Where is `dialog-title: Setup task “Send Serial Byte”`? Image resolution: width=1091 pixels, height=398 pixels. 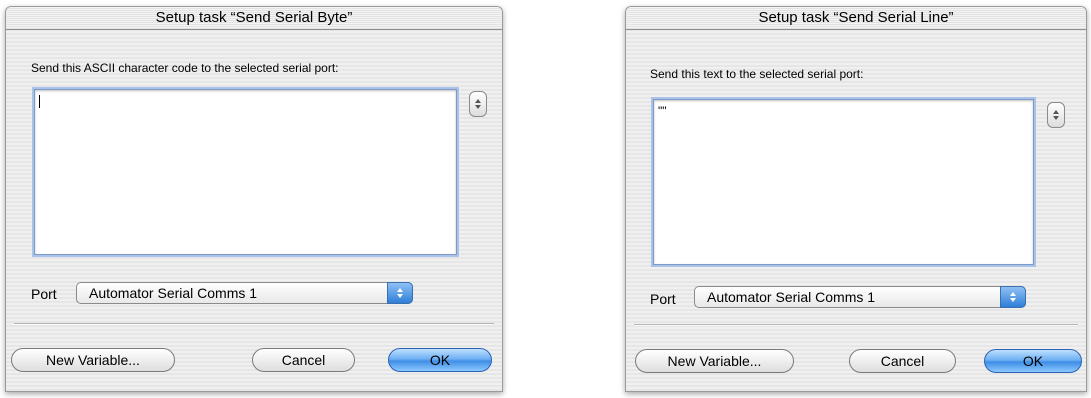 dialog-title: Setup task “Send Serial Byte” is located at coordinates (254, 18).